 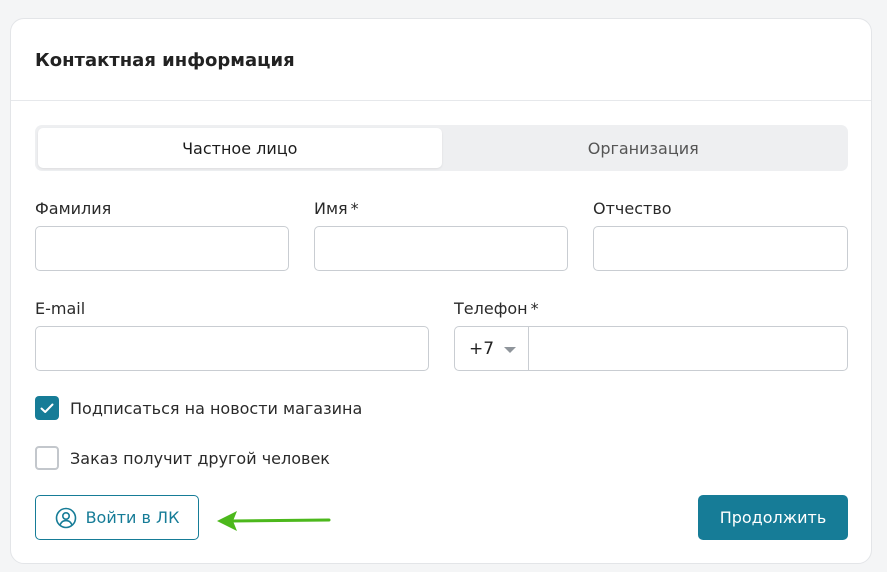 What do you see at coordinates (720, 248) in the screenshot?
I see `middle-name-input` at bounding box center [720, 248].